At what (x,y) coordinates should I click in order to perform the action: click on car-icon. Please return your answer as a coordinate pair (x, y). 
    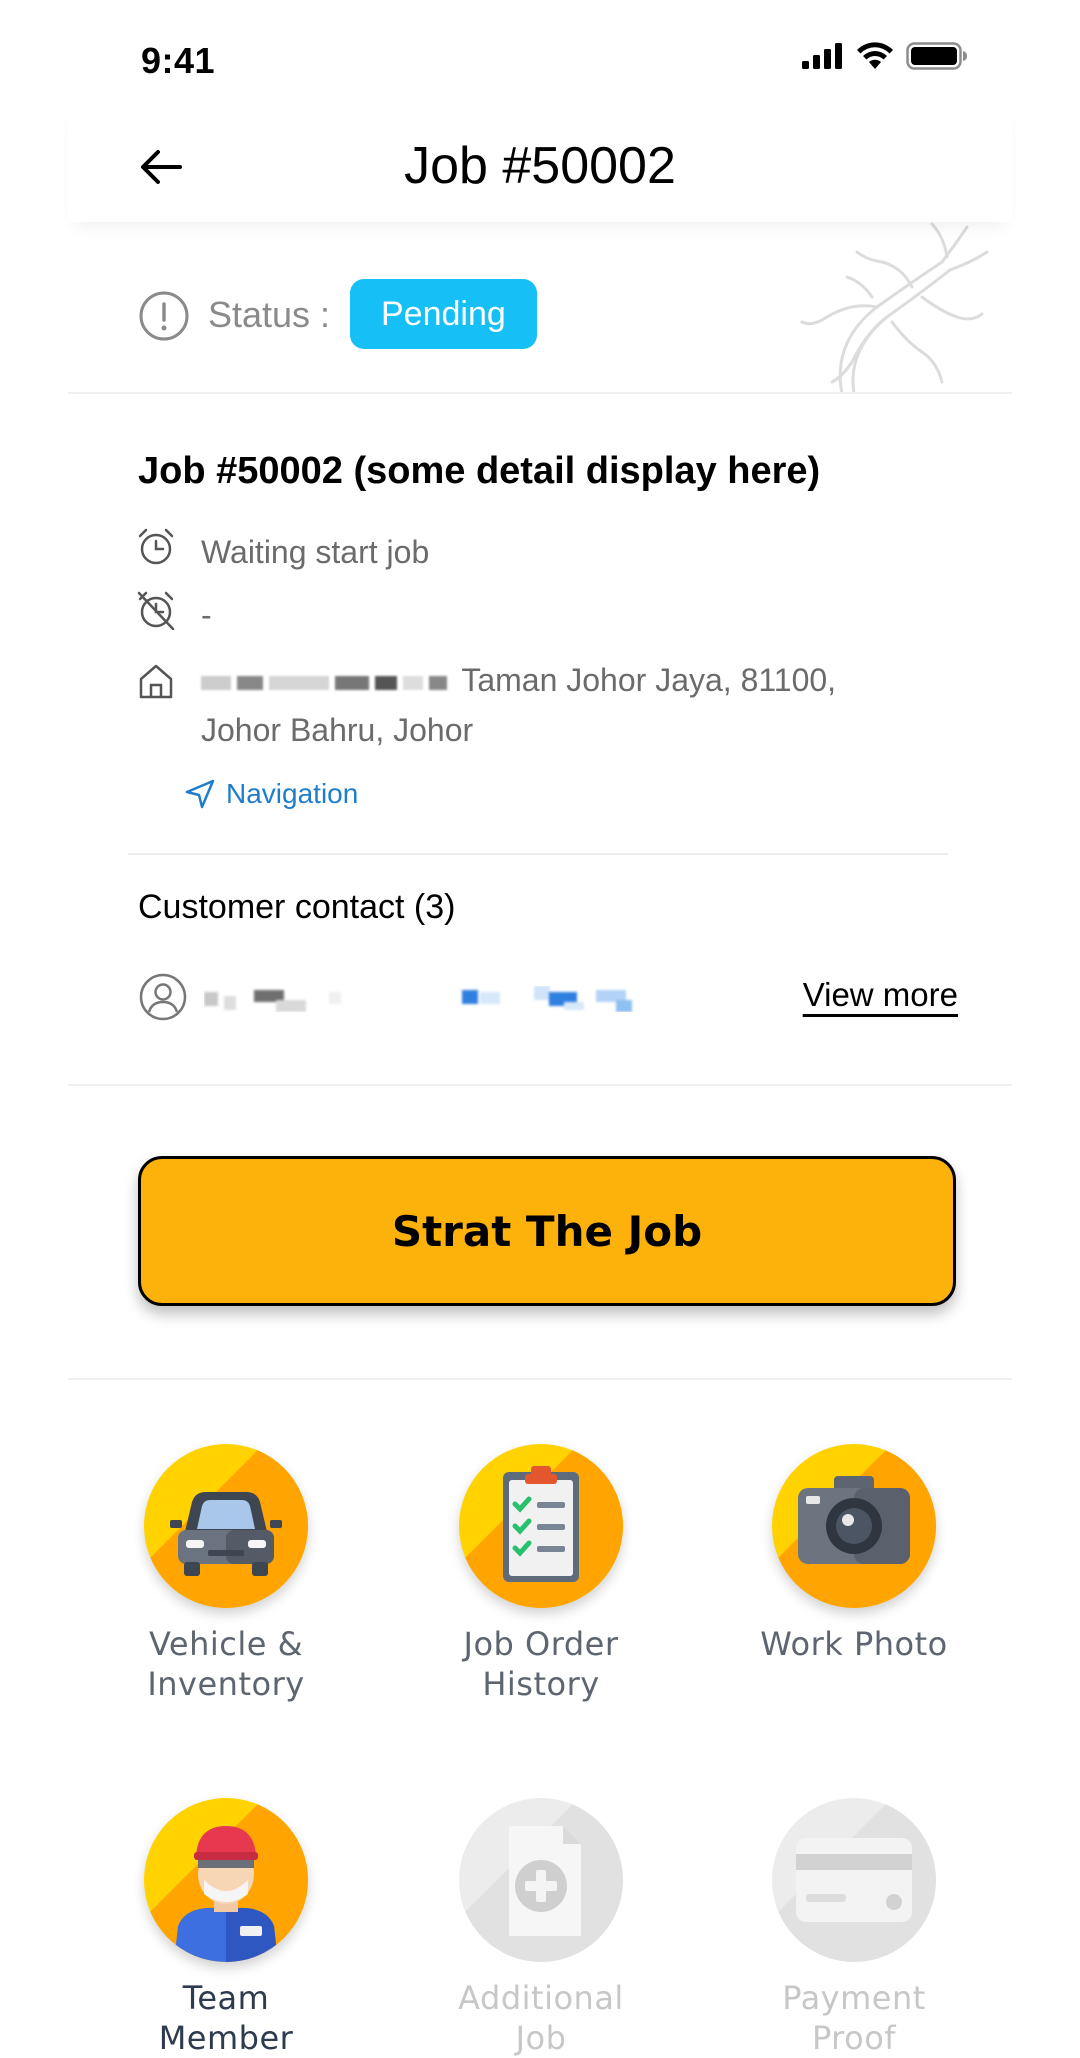
    Looking at the image, I should click on (226, 1526).